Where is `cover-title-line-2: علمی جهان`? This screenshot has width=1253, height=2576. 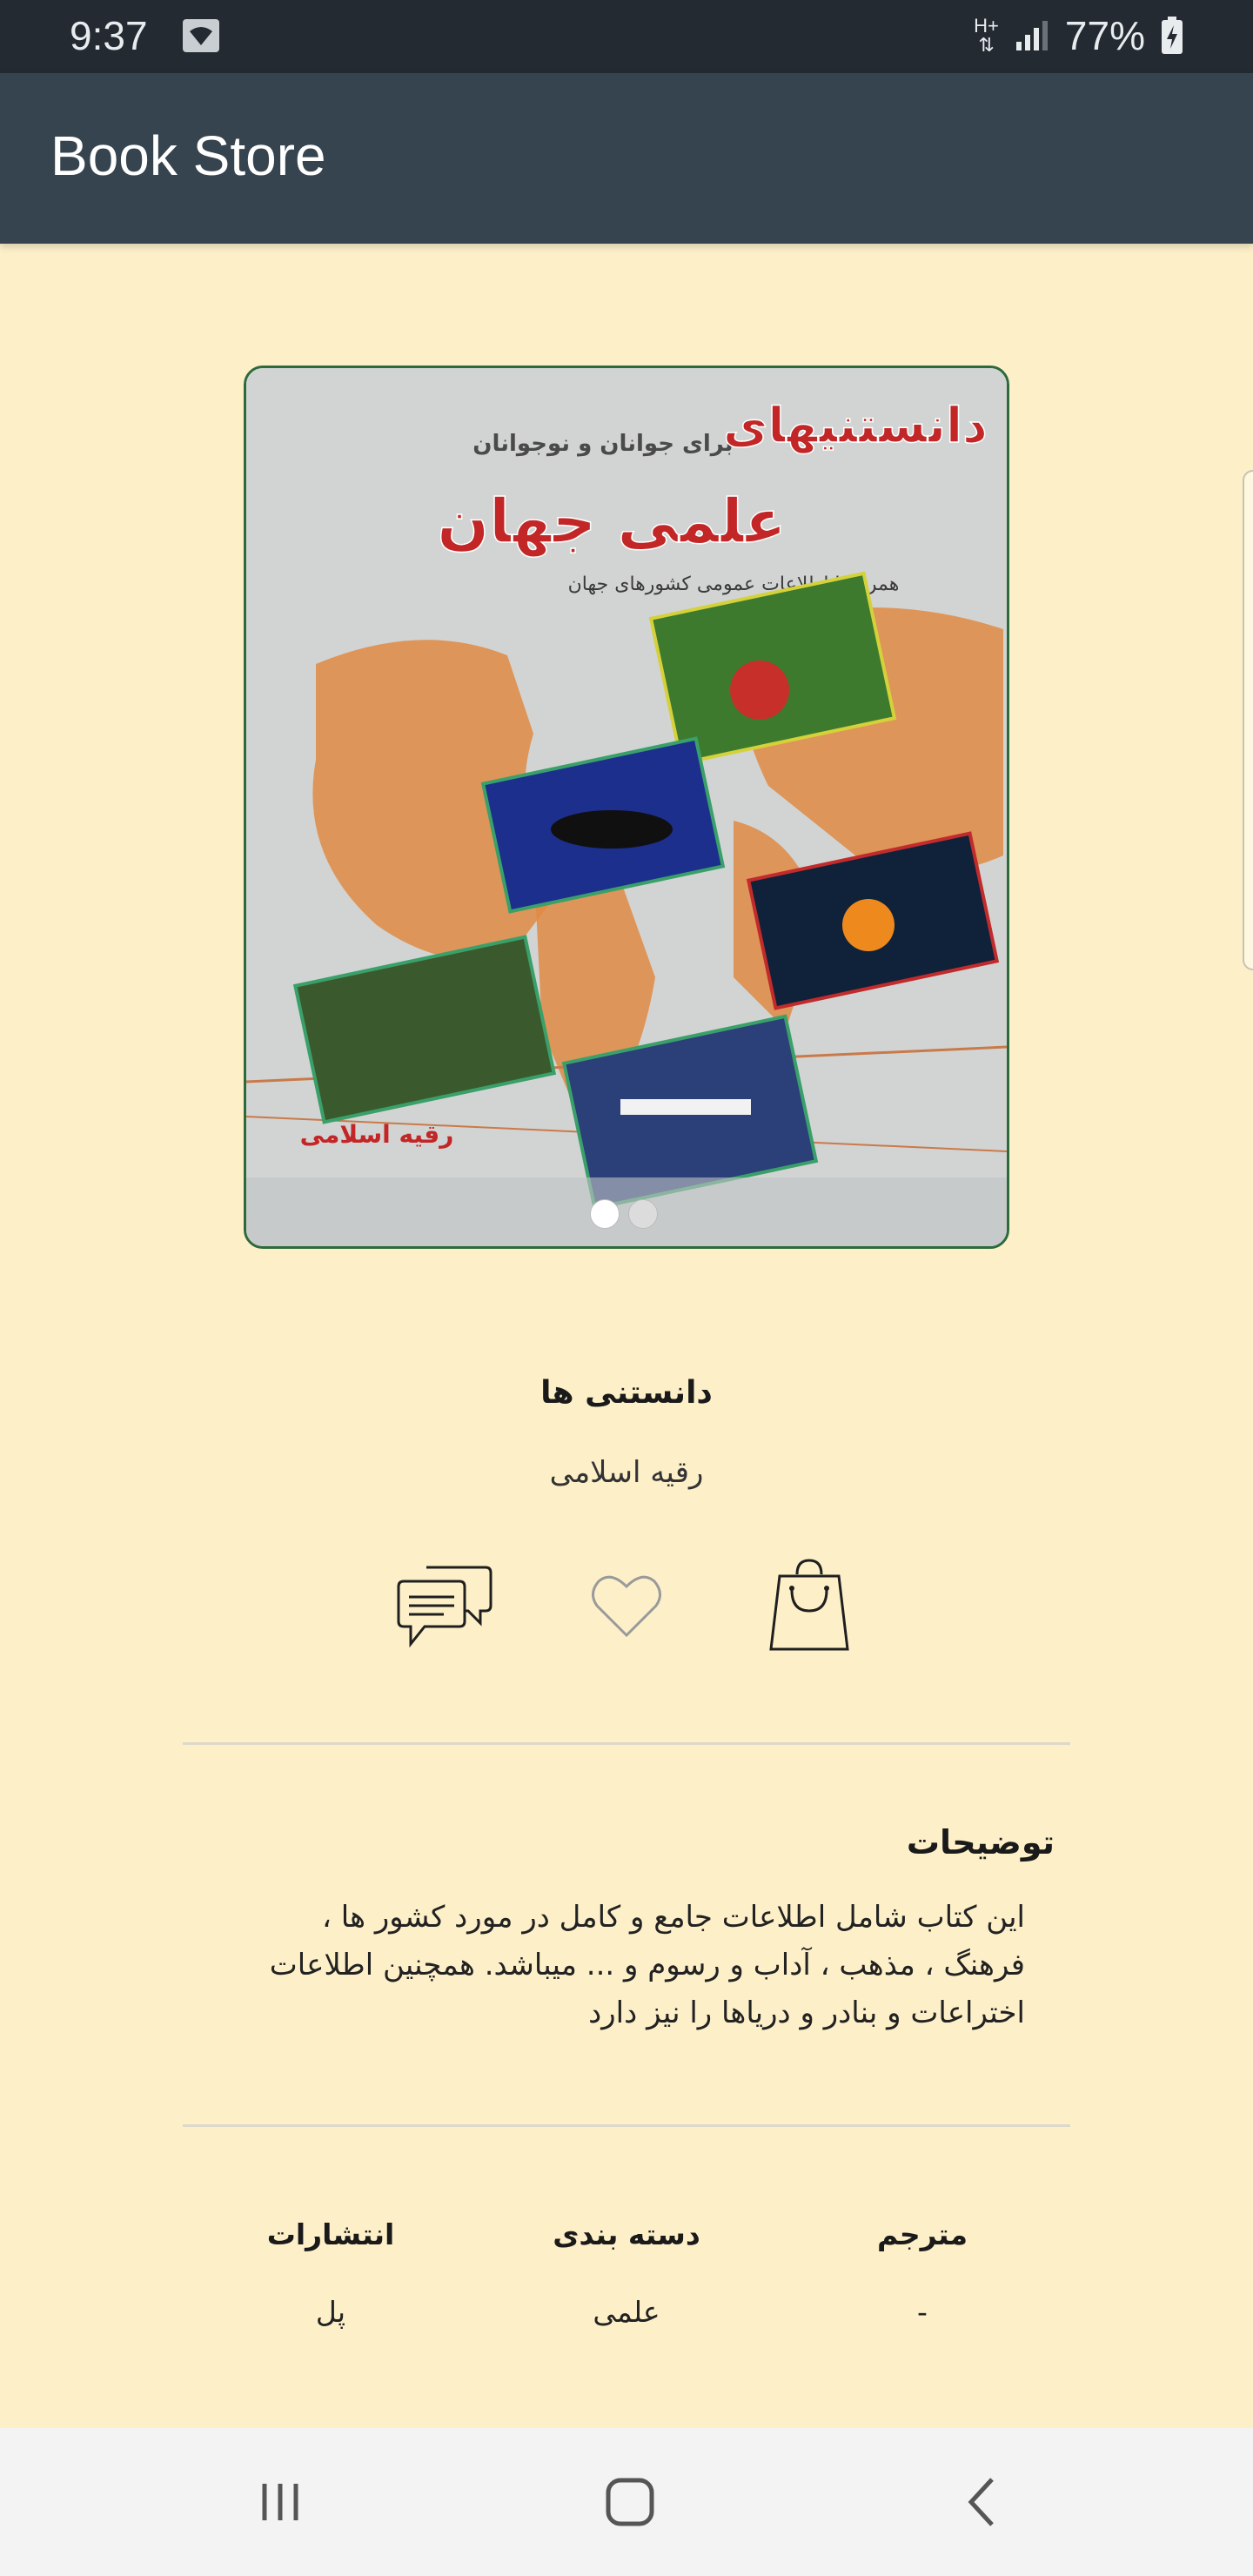 cover-title-line-2: علمی جهان is located at coordinates (611, 521).